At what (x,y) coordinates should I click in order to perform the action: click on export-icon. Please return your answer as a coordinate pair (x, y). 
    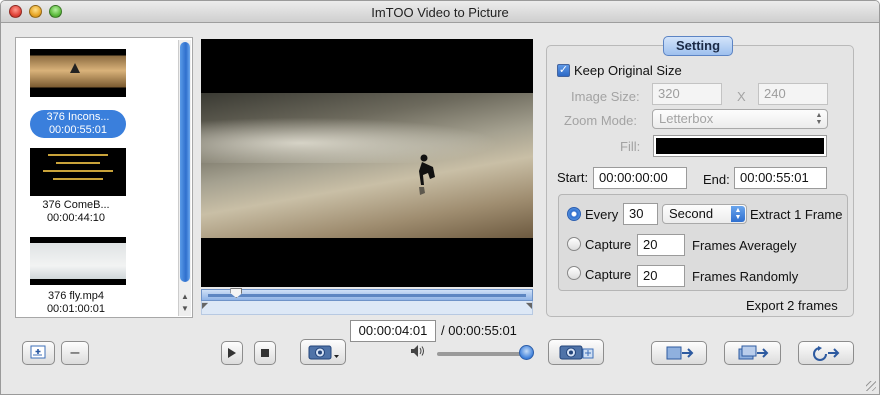
    Looking at the image, I should click on (680, 353).